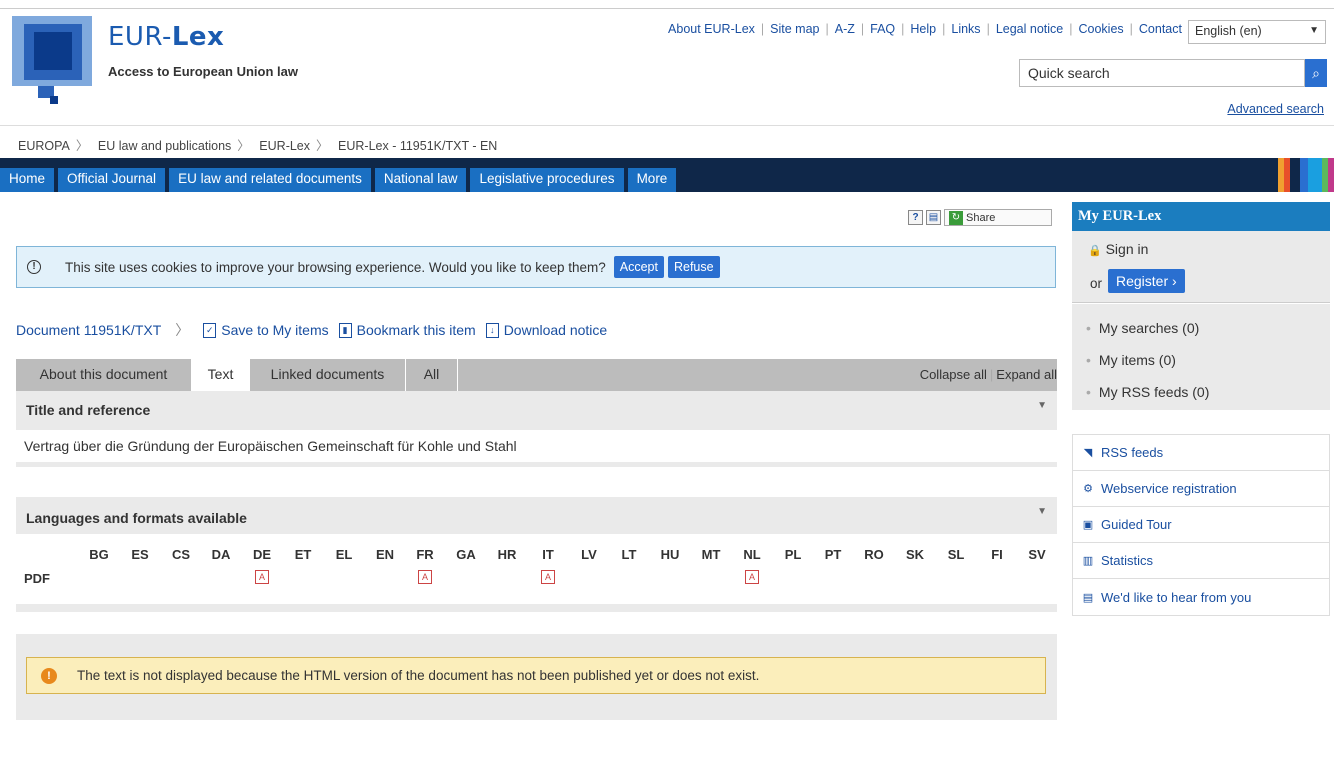  What do you see at coordinates (629, 554) in the screenshot?
I see `language-header-lt: LT` at bounding box center [629, 554].